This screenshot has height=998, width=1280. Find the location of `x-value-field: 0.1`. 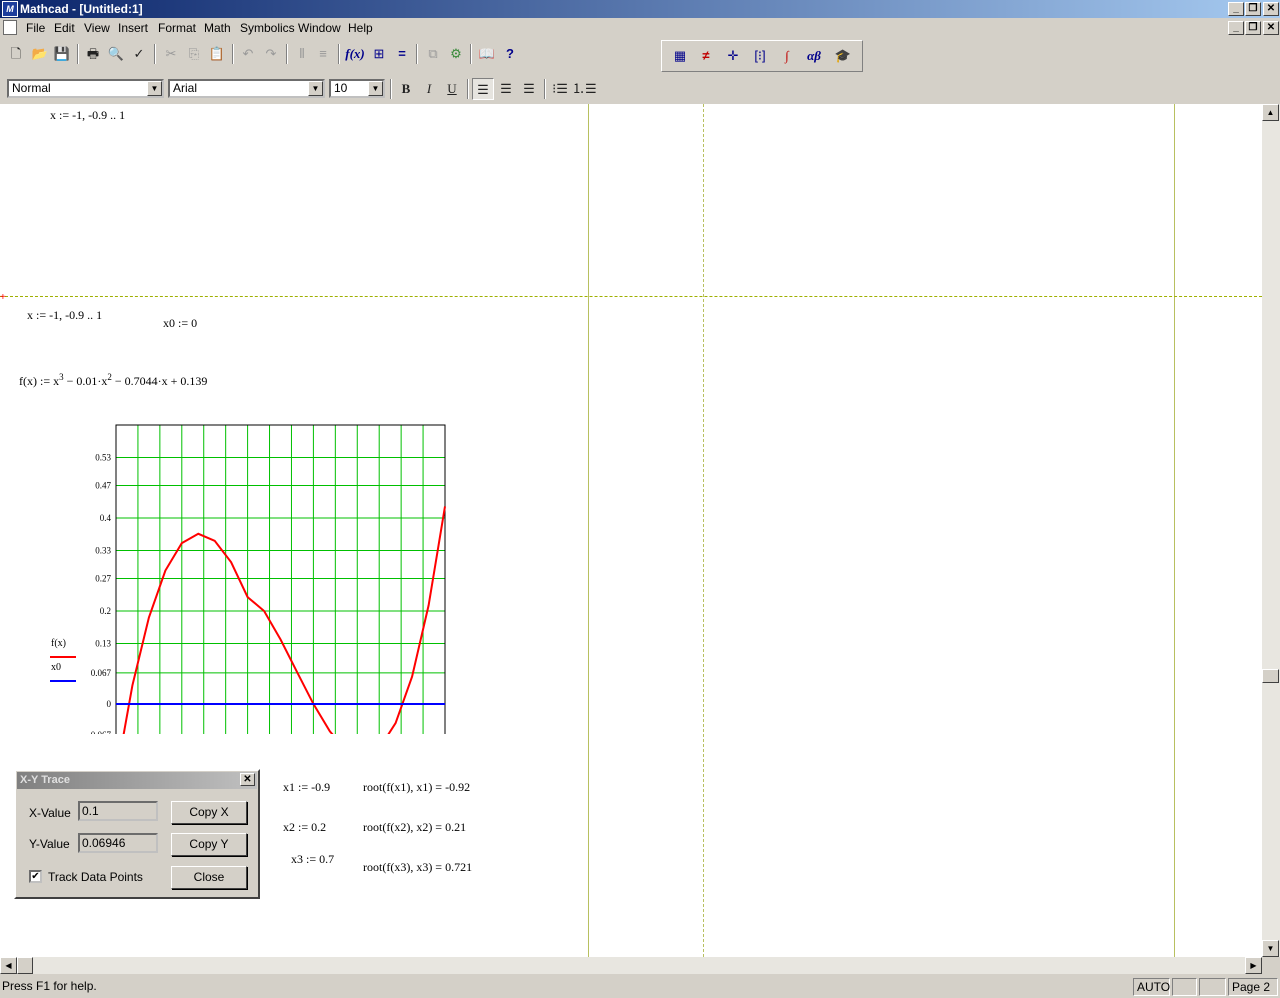

x-value-field: 0.1 is located at coordinates (118, 811).